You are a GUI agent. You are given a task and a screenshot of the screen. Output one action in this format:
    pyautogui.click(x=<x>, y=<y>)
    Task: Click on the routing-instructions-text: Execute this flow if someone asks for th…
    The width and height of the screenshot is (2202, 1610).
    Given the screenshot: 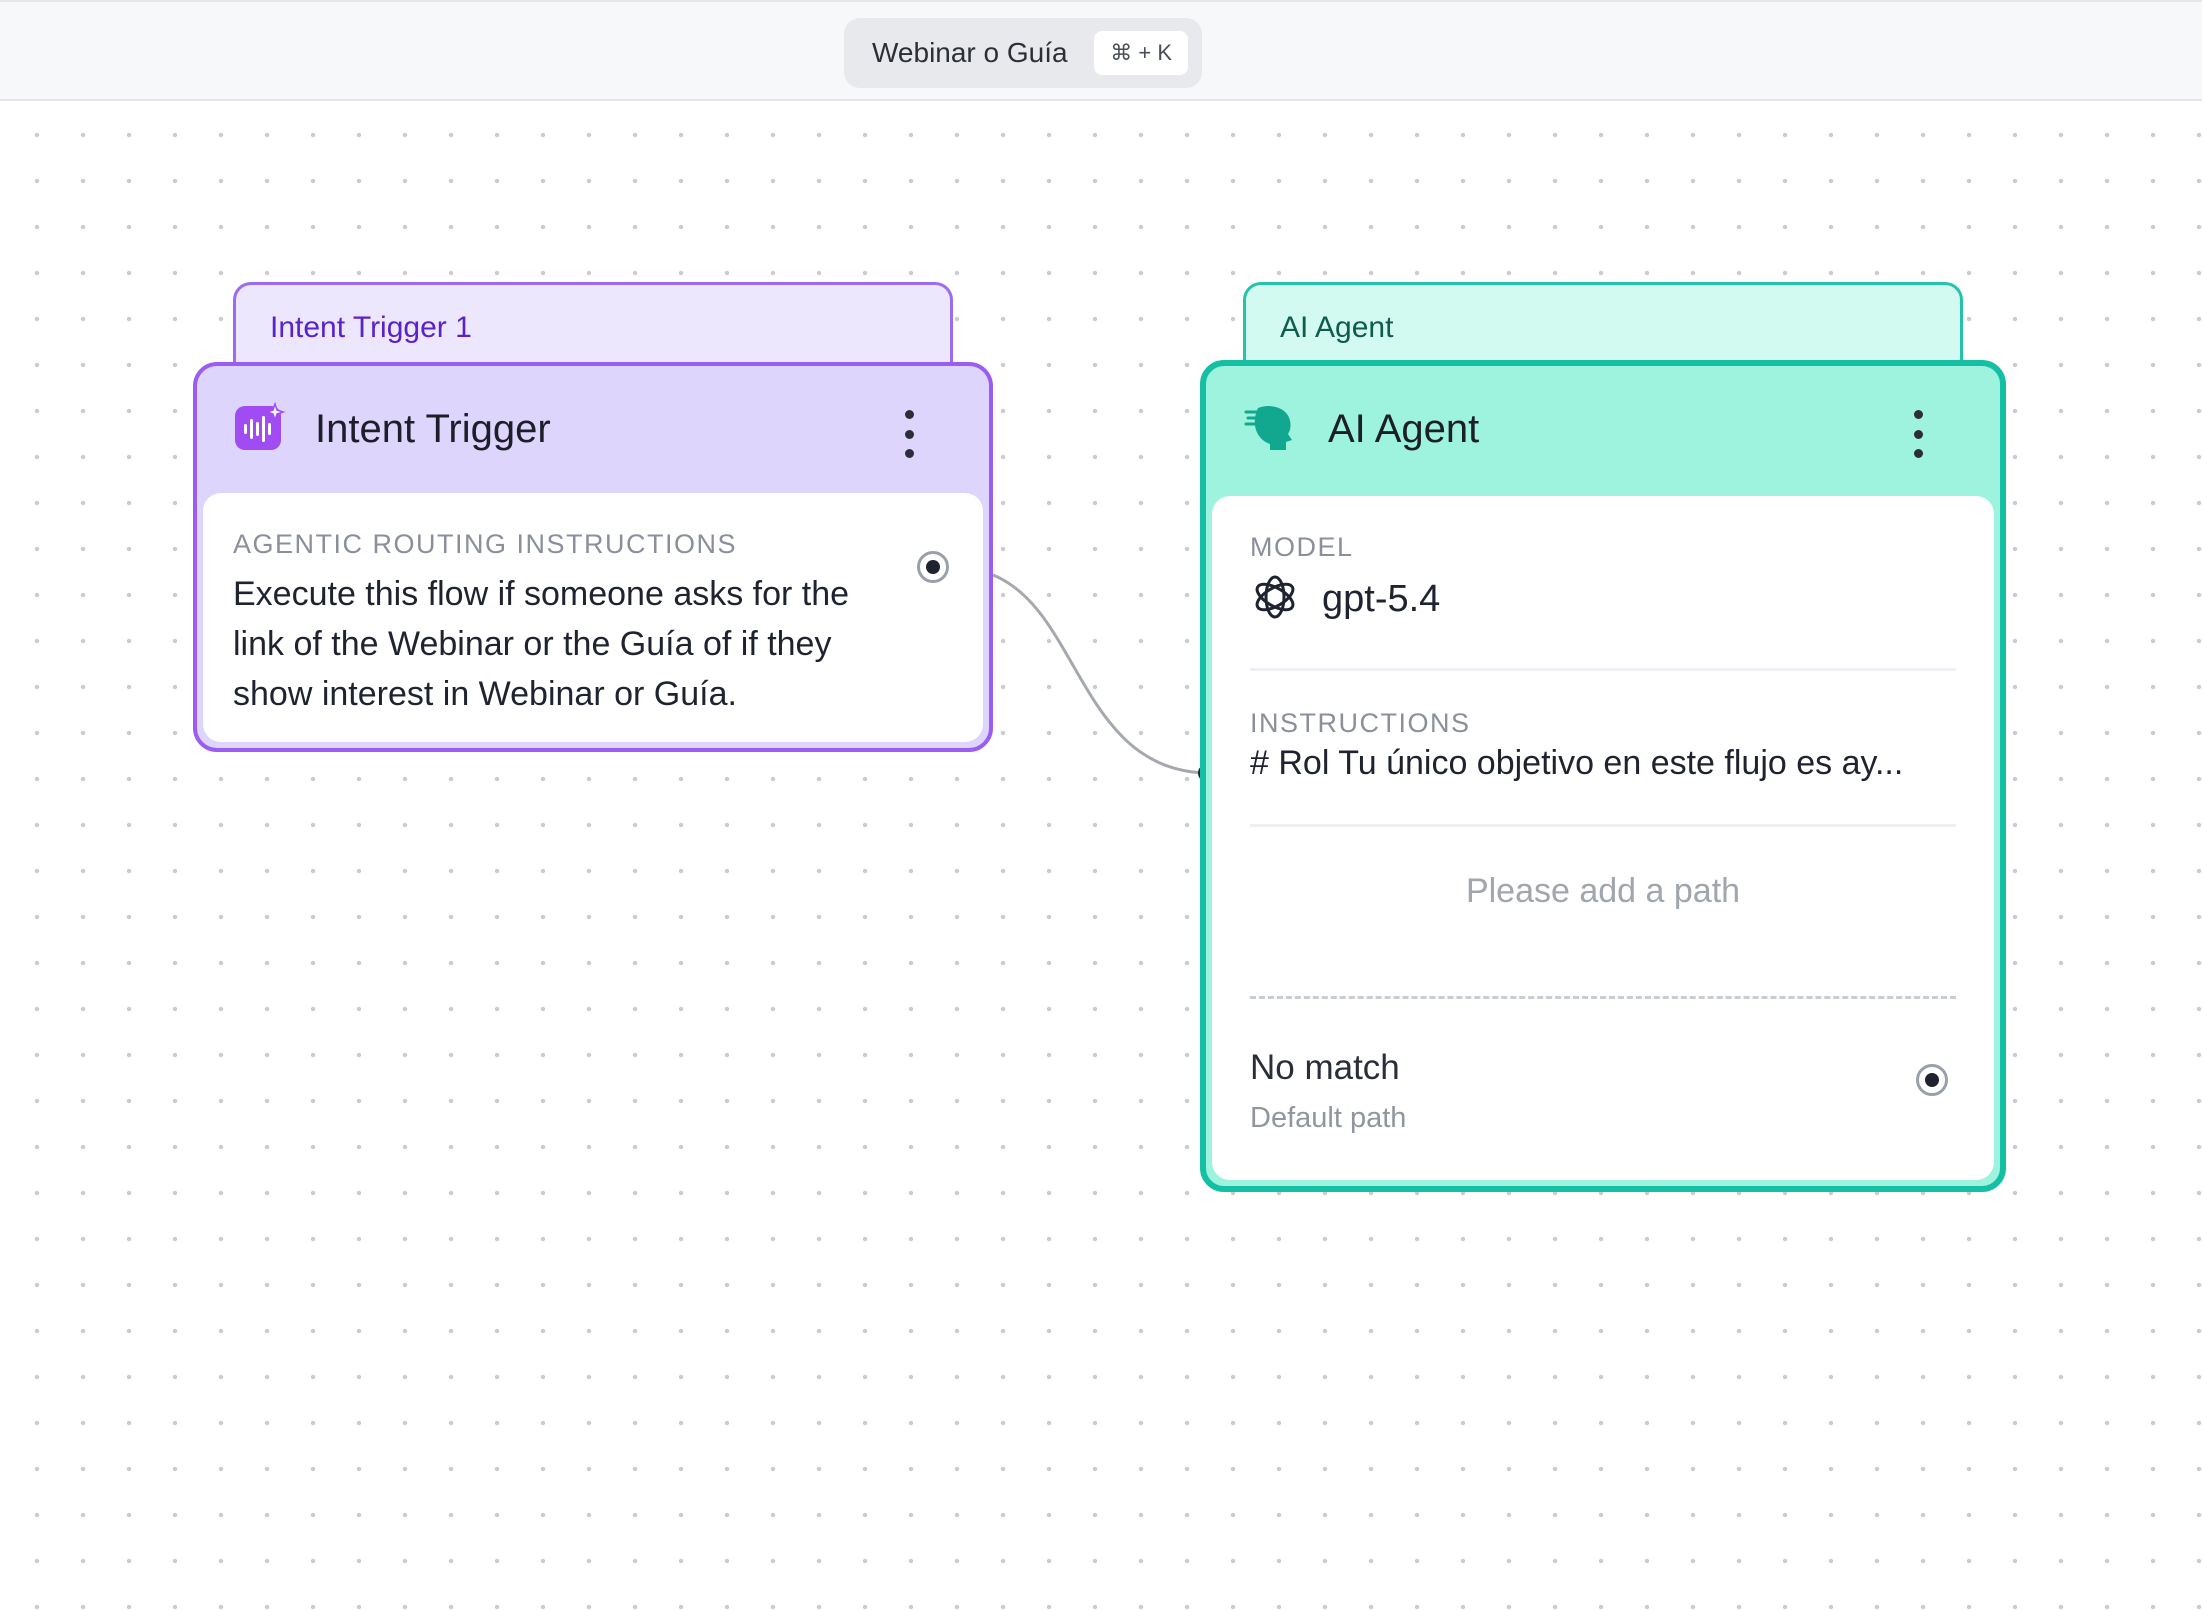 What is the action you would take?
    pyautogui.click(x=541, y=644)
    